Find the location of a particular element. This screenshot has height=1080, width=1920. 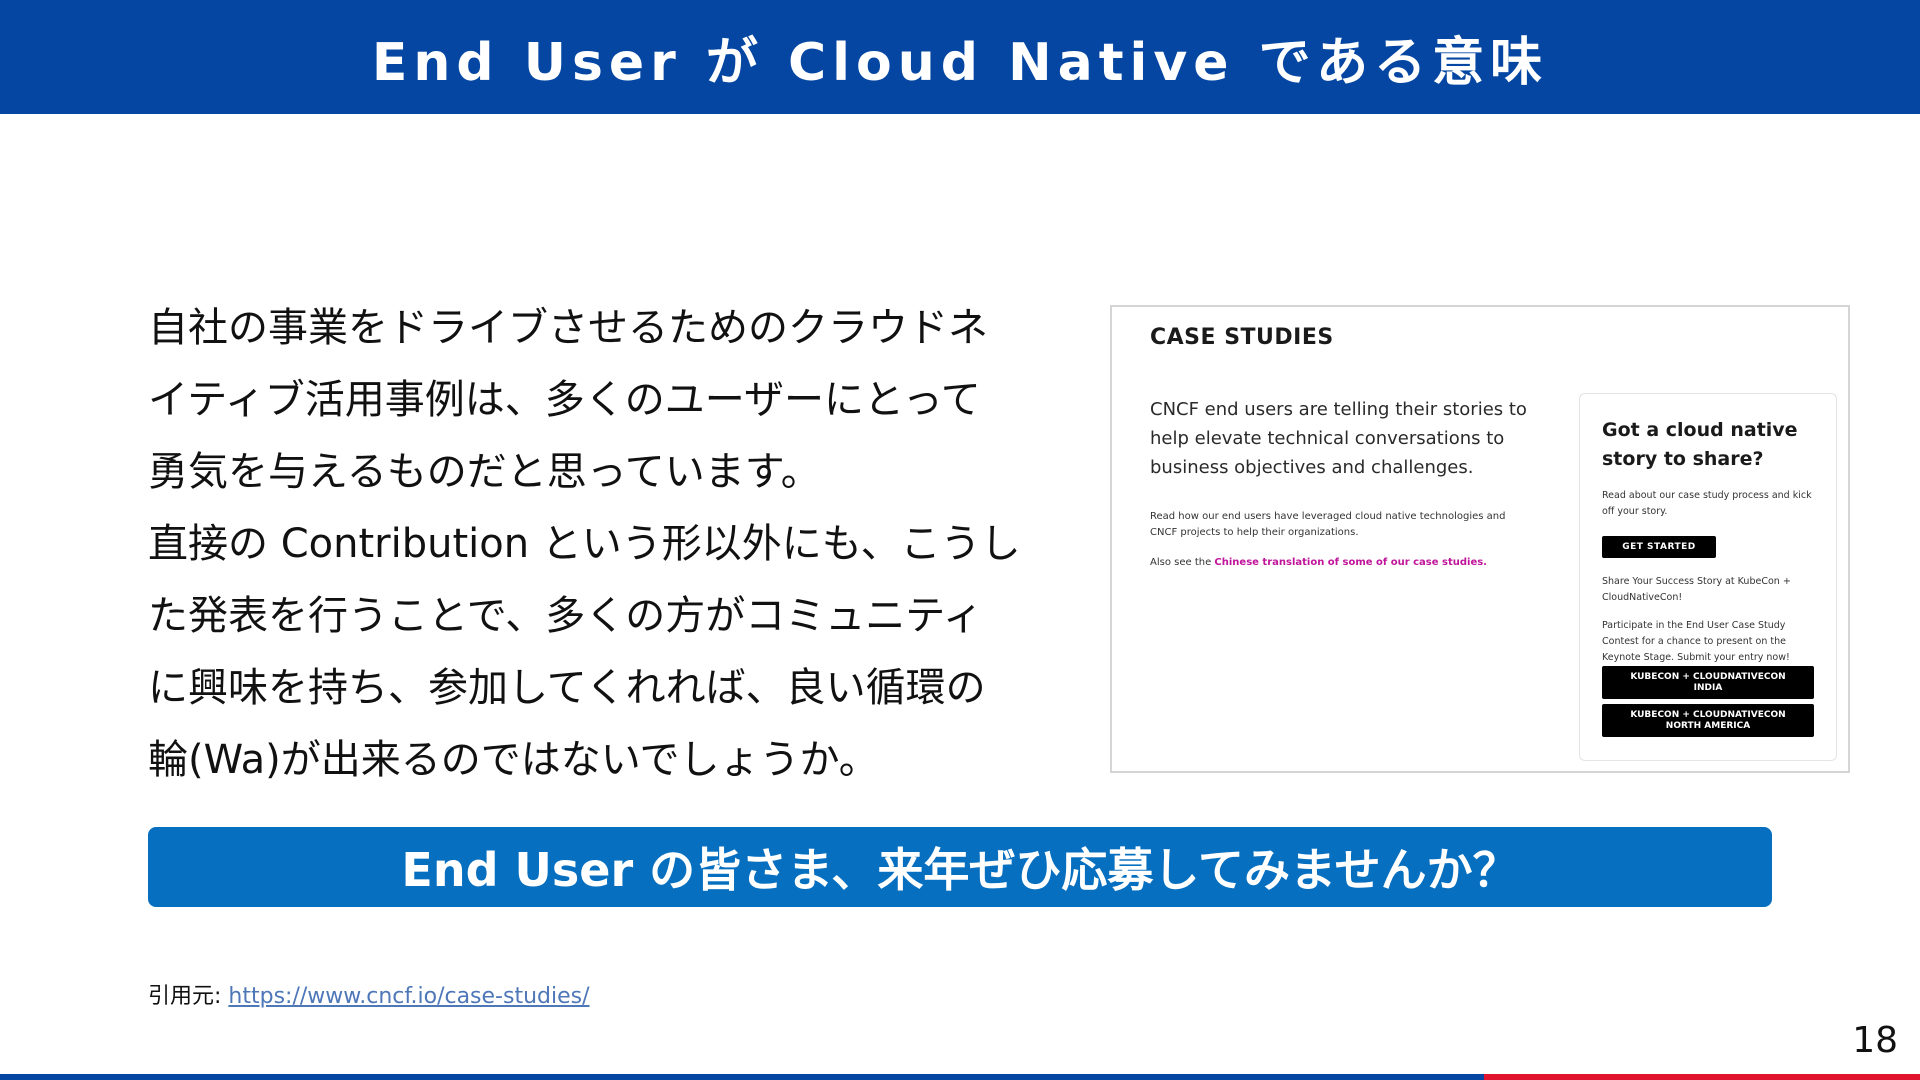

slide-title: End User が Cloud Native である意味 is located at coordinates (960, 62).